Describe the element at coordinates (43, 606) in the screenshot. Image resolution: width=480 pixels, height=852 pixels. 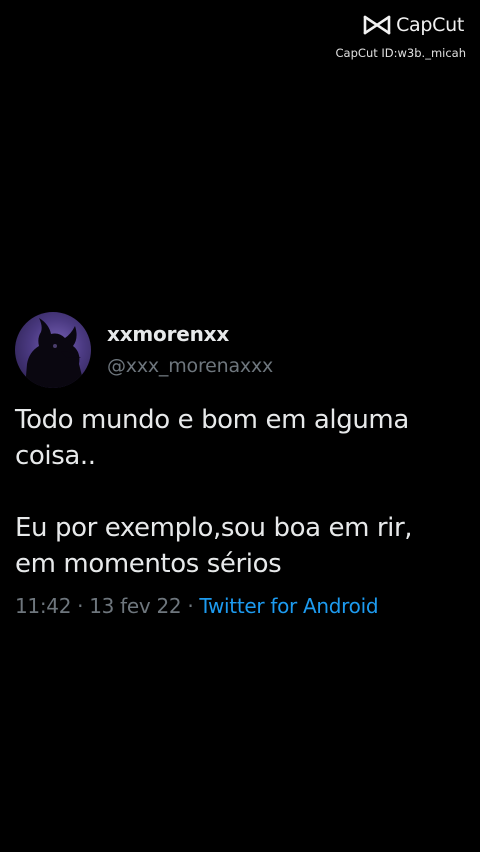
I see `tweet-time: 11:42` at that location.